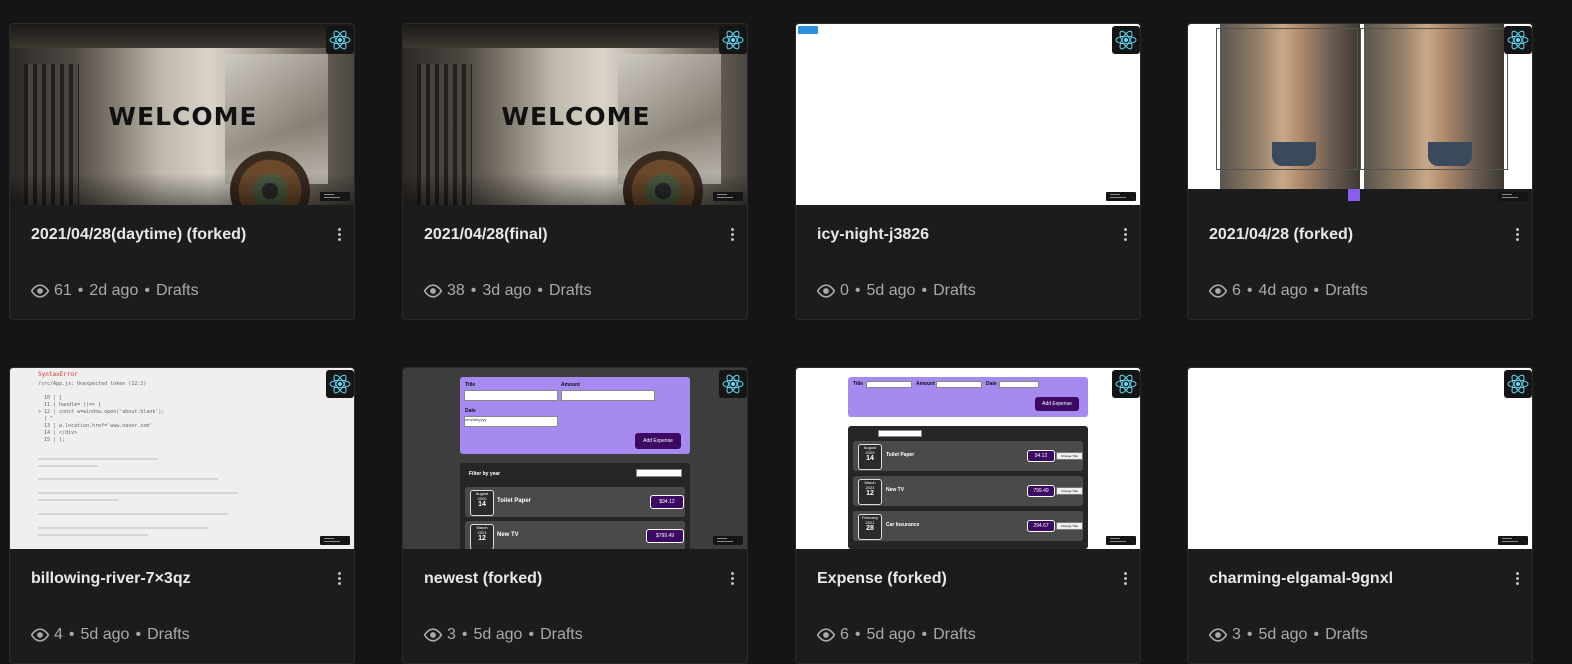 This screenshot has height=664, width=1572. Describe the element at coordinates (53, 398) in the screenshot. I see `code-line: 10 | }` at that location.